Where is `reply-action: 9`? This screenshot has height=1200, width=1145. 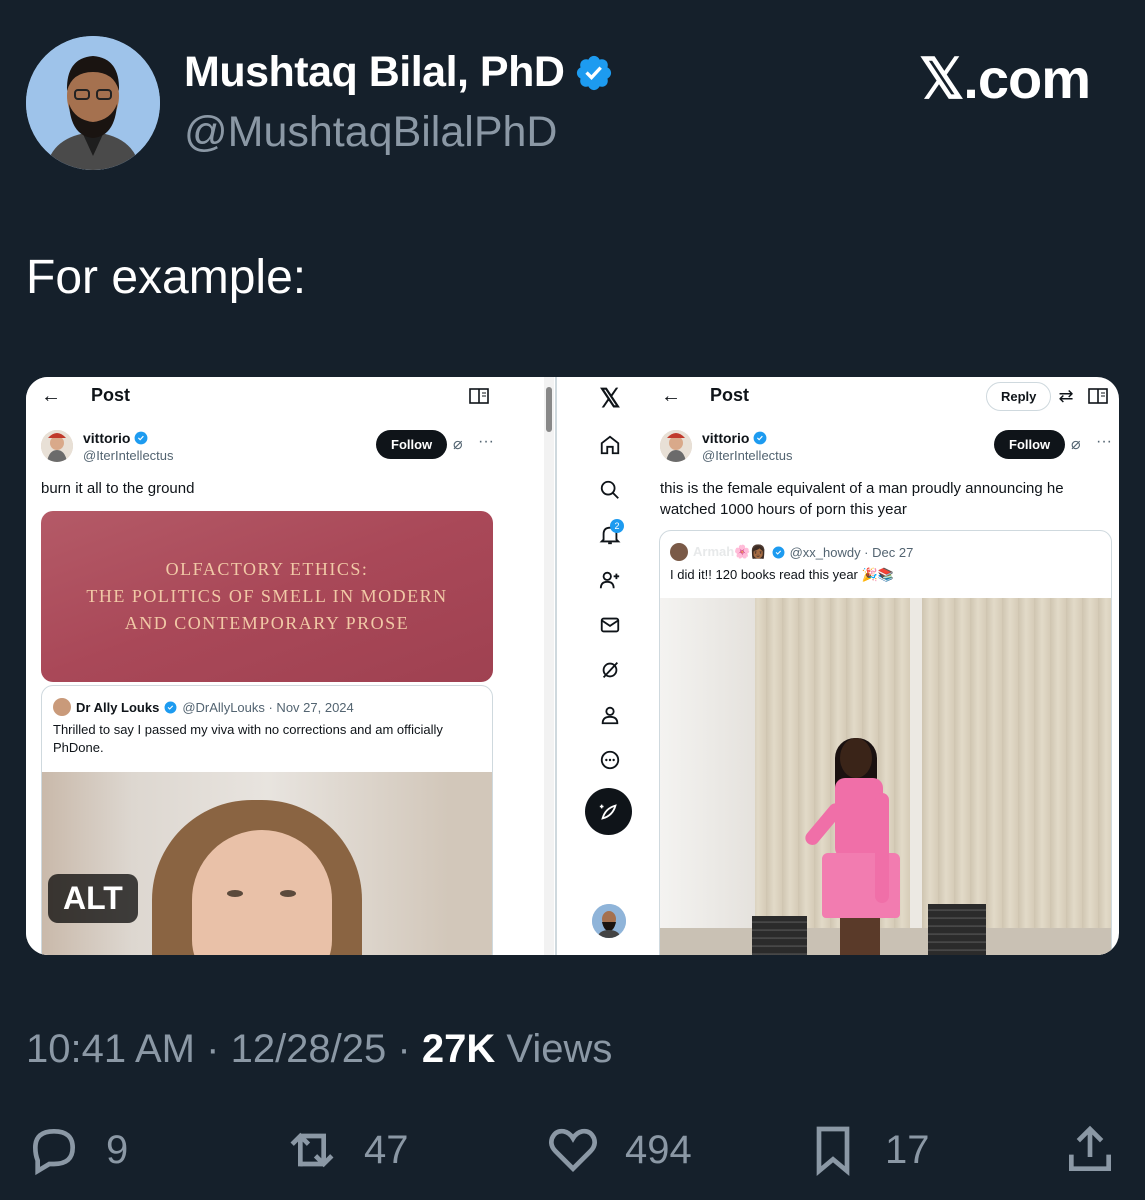
reply-action: 9 is located at coordinates (77, 1150).